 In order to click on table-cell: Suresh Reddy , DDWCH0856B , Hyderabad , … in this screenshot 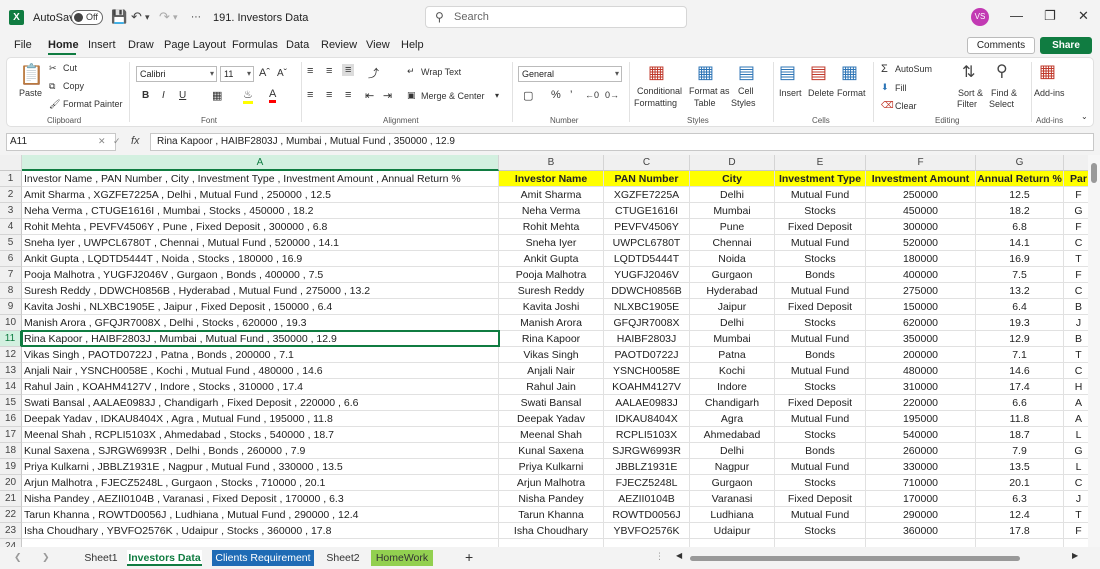, I will do `click(260, 291)`.